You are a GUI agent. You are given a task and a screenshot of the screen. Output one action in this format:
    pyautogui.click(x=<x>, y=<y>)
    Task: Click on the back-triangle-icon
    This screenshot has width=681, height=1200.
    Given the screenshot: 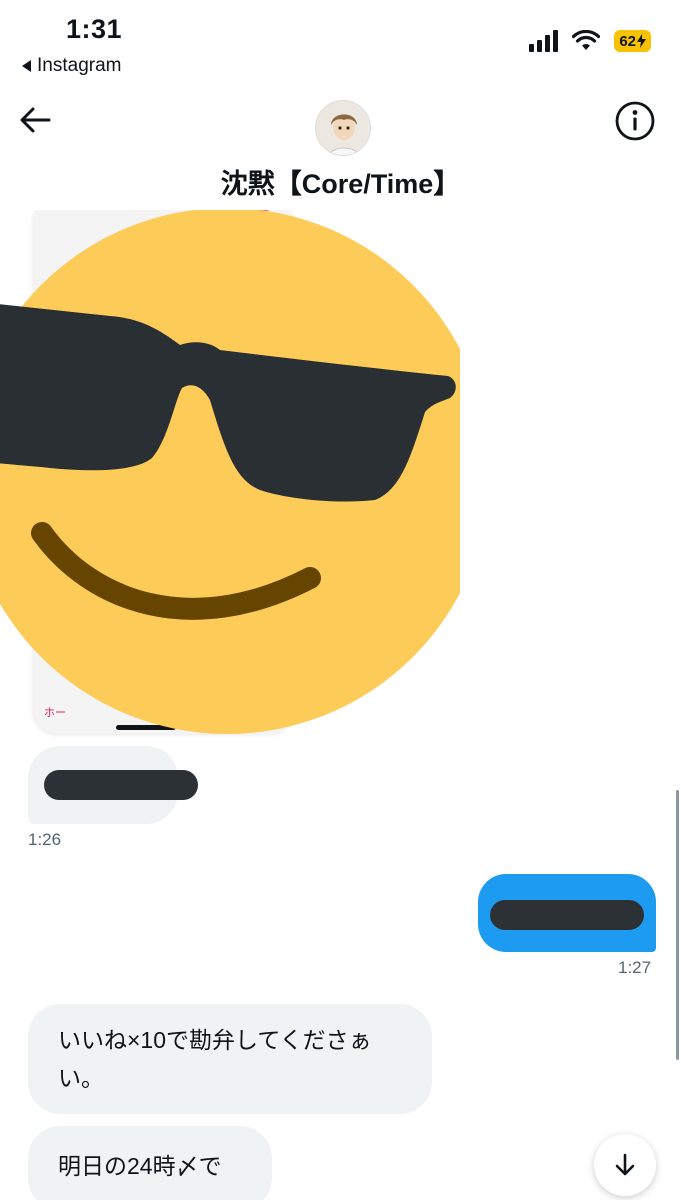 What is the action you would take?
    pyautogui.click(x=26, y=66)
    